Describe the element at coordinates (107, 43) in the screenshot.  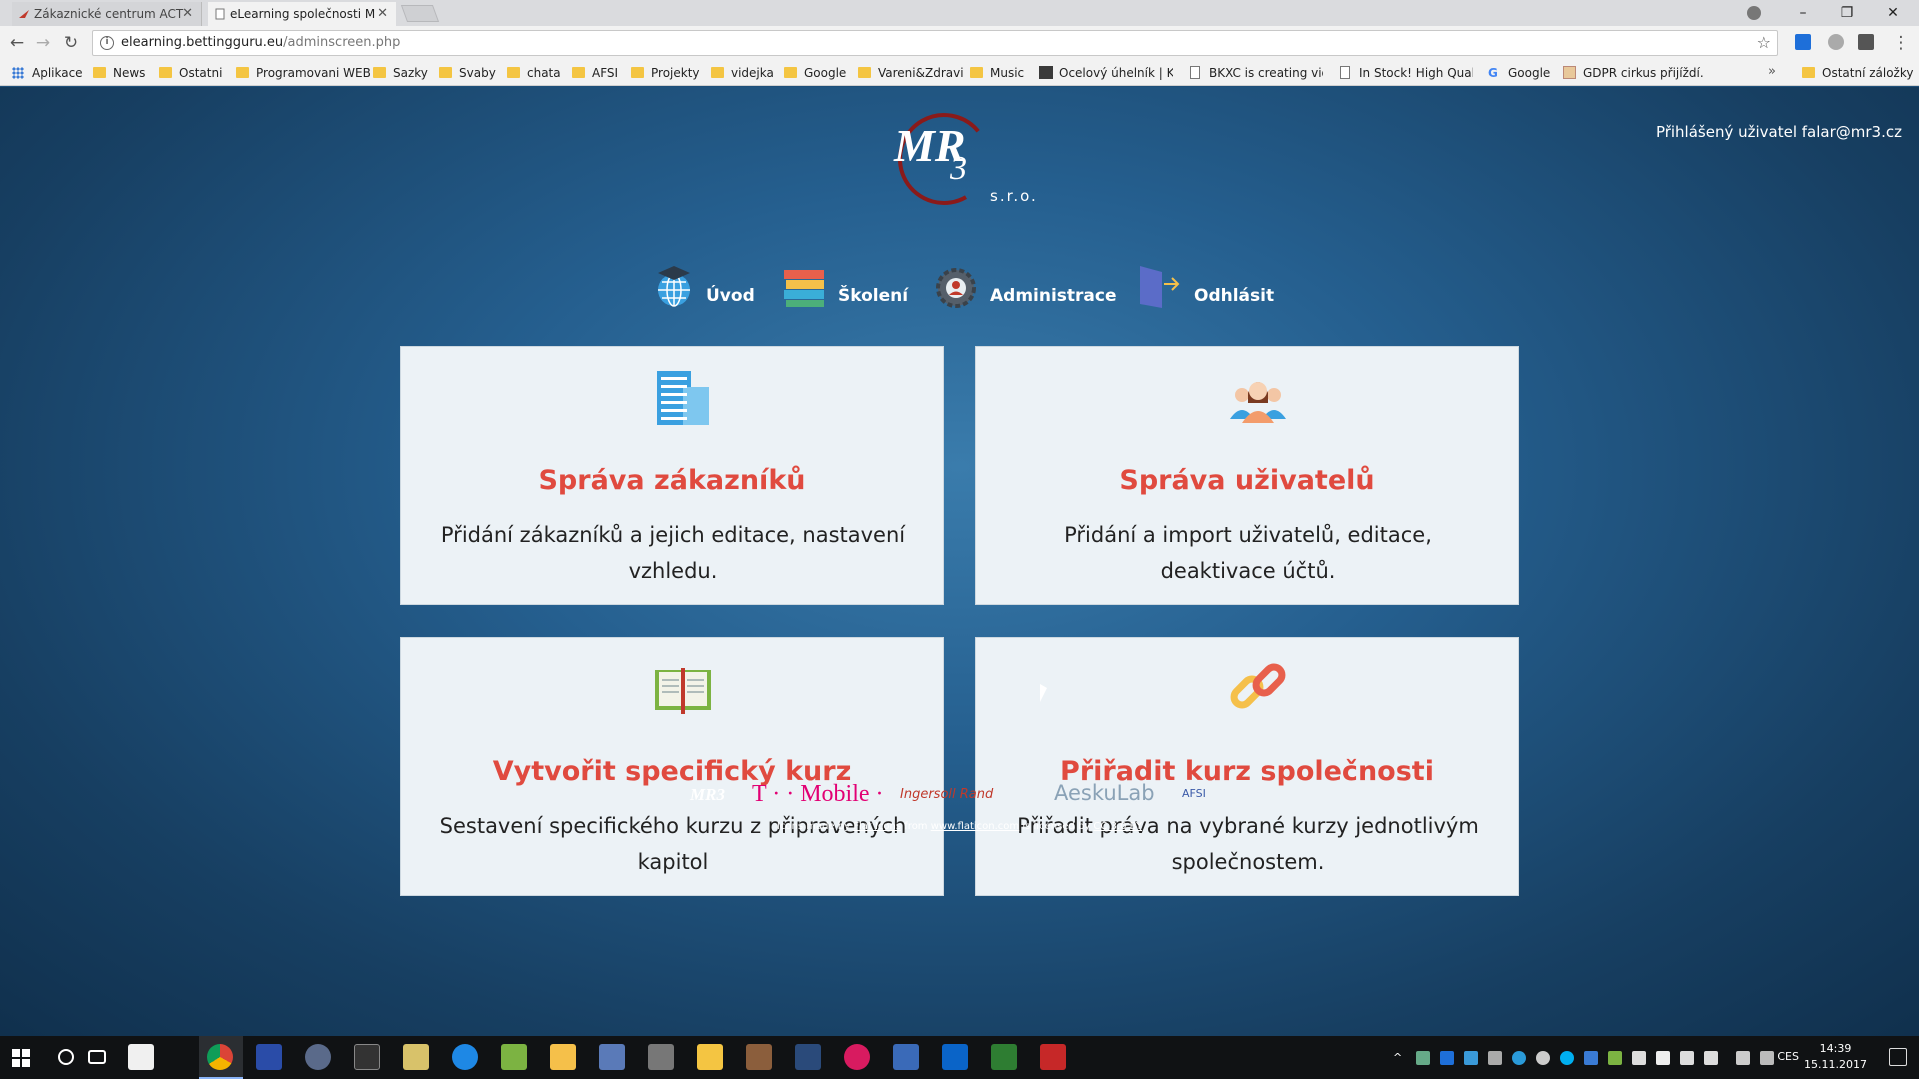
I see `site-info-icon: i` at that location.